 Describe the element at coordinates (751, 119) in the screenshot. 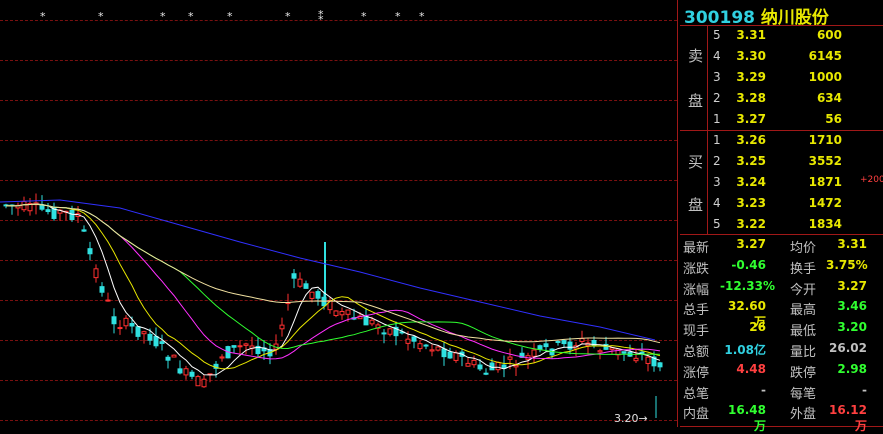

I see `order-price: 3.27` at that location.